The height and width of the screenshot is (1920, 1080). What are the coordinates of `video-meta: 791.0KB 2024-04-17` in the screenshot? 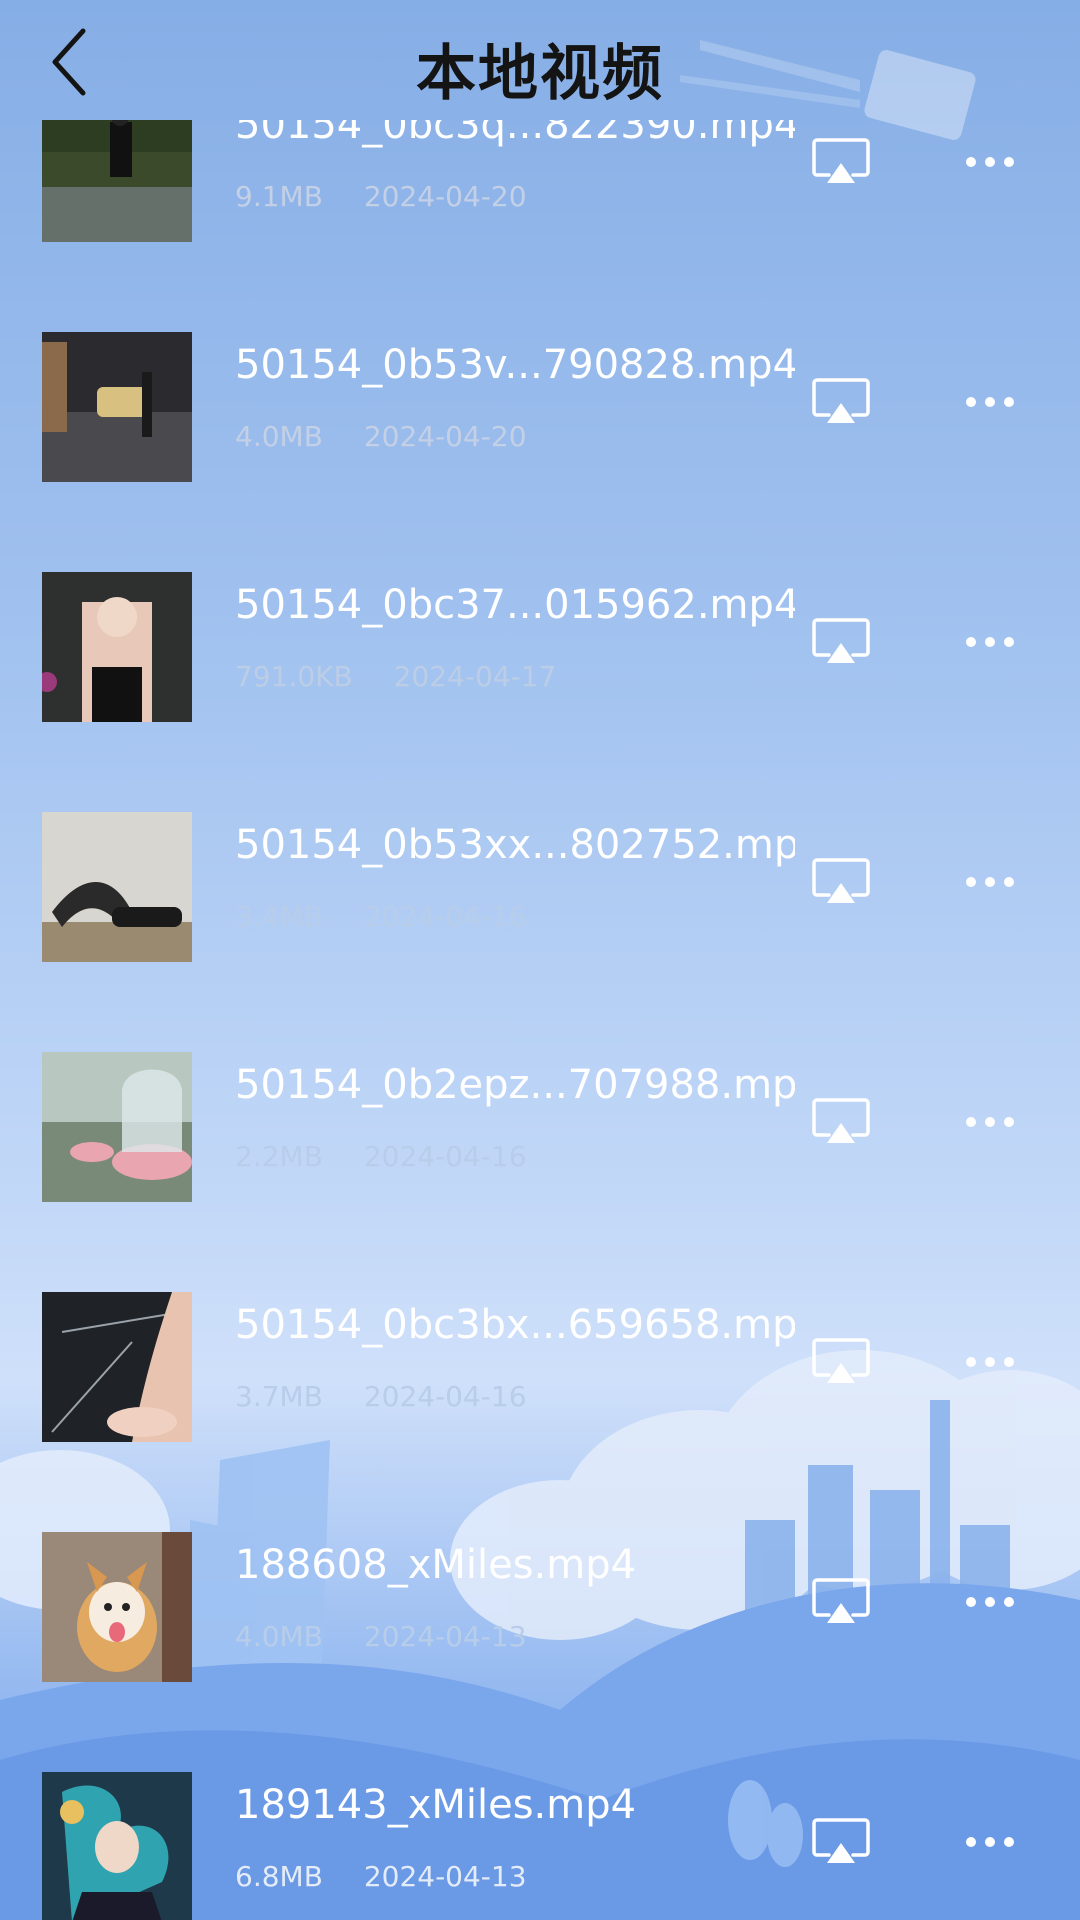 It's located at (411, 676).